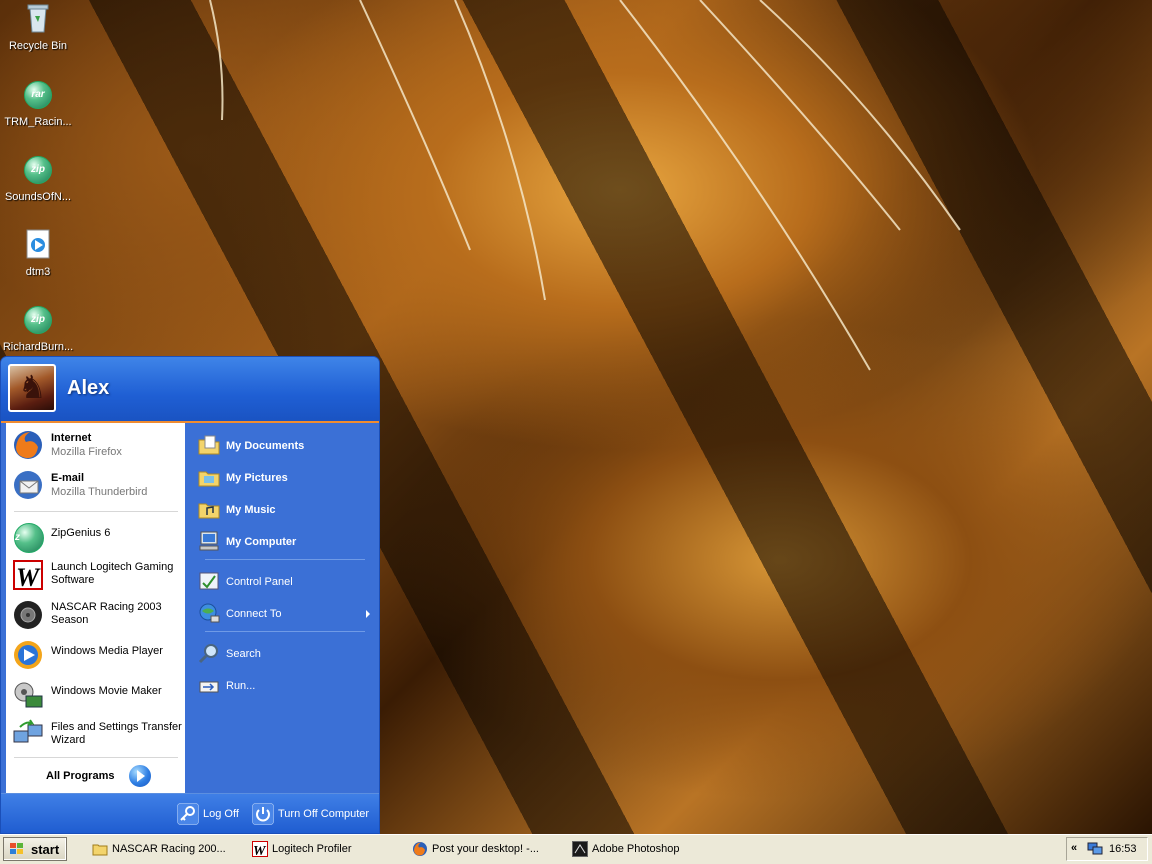 Image resolution: width=1152 pixels, height=864 pixels. What do you see at coordinates (580, 849) in the screenshot?
I see `photoshop-icon` at bounding box center [580, 849].